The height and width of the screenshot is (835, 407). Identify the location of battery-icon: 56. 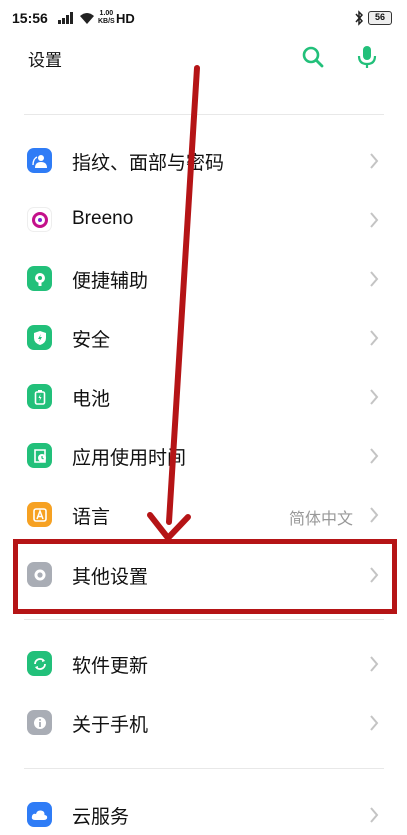
(380, 18).